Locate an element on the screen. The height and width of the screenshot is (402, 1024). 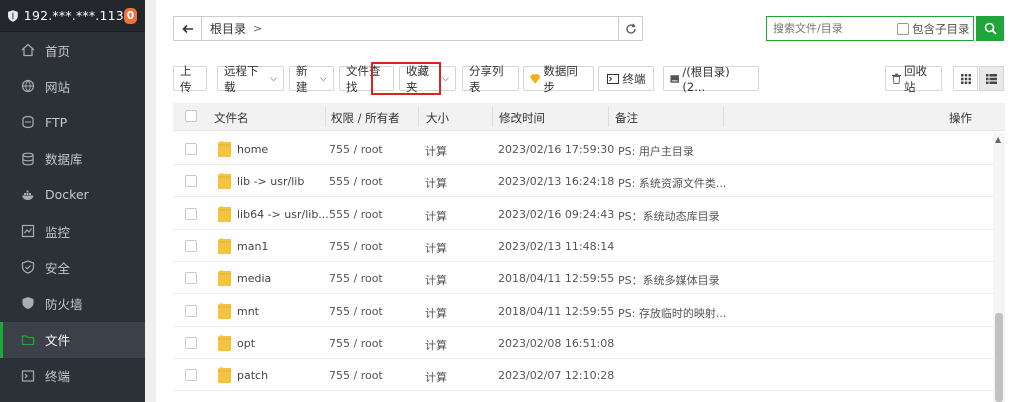
header-mtime: 修改时间 is located at coordinates (522, 118).